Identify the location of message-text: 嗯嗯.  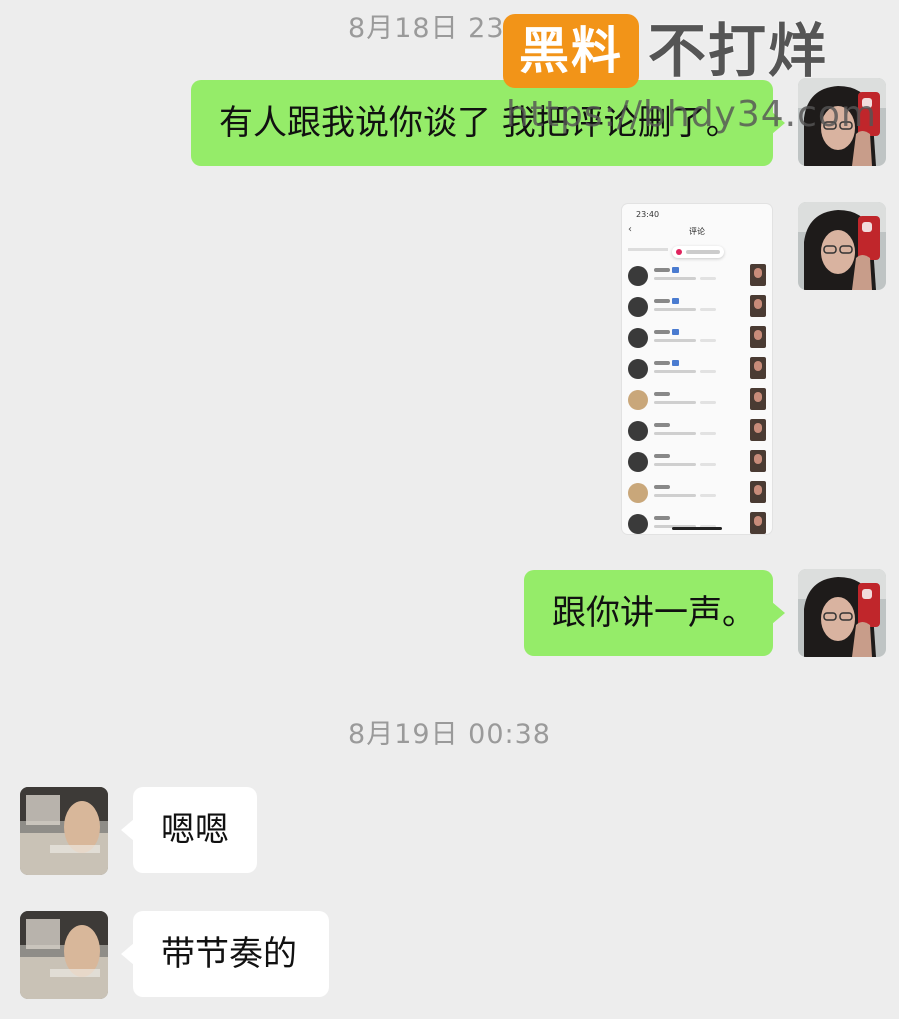
(195, 830).